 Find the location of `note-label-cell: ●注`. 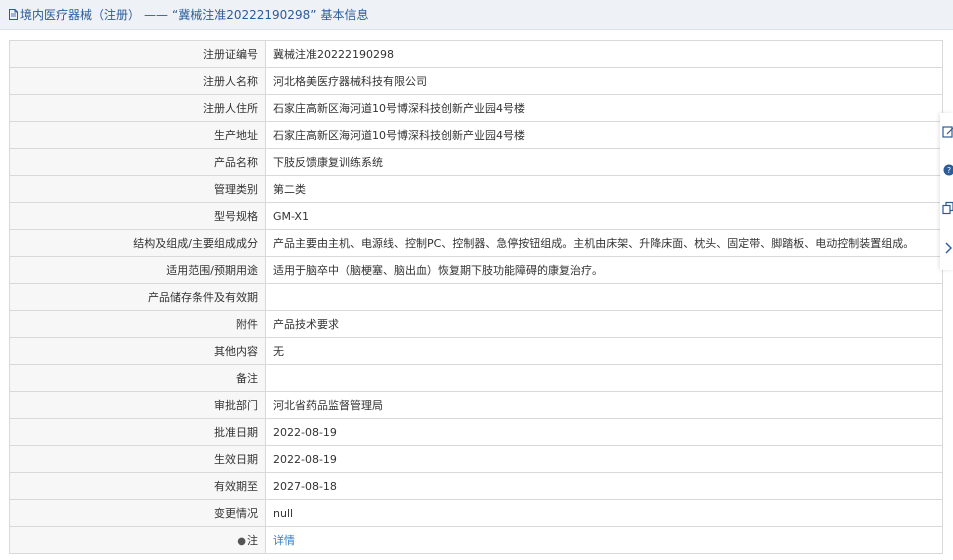

note-label-cell: ●注 is located at coordinates (137, 540).